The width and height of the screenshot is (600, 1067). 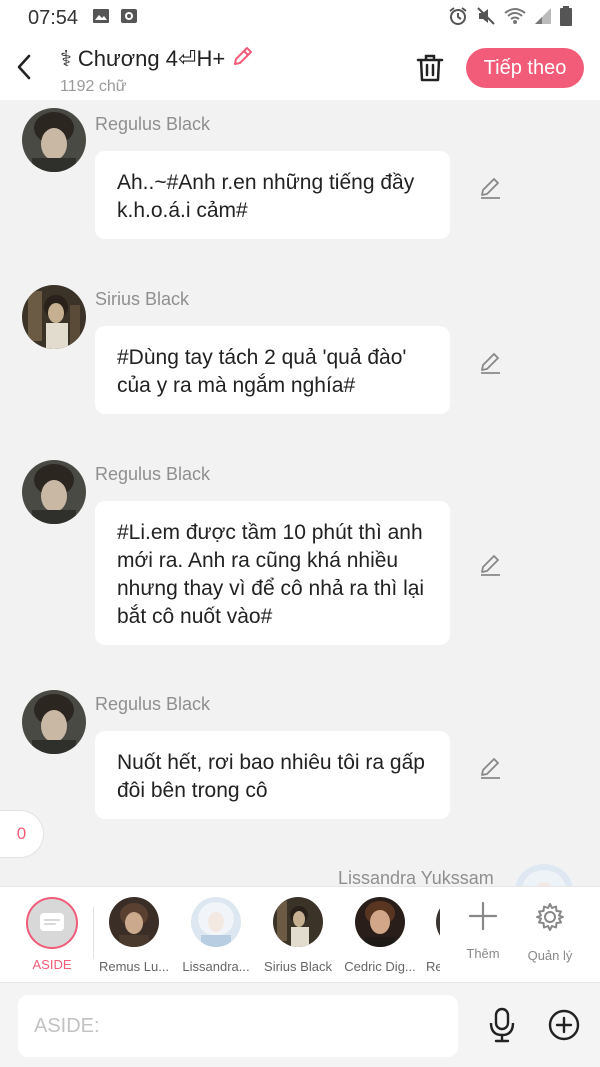 What do you see at coordinates (550, 932) in the screenshot?
I see `manage-button: Quản lý` at bounding box center [550, 932].